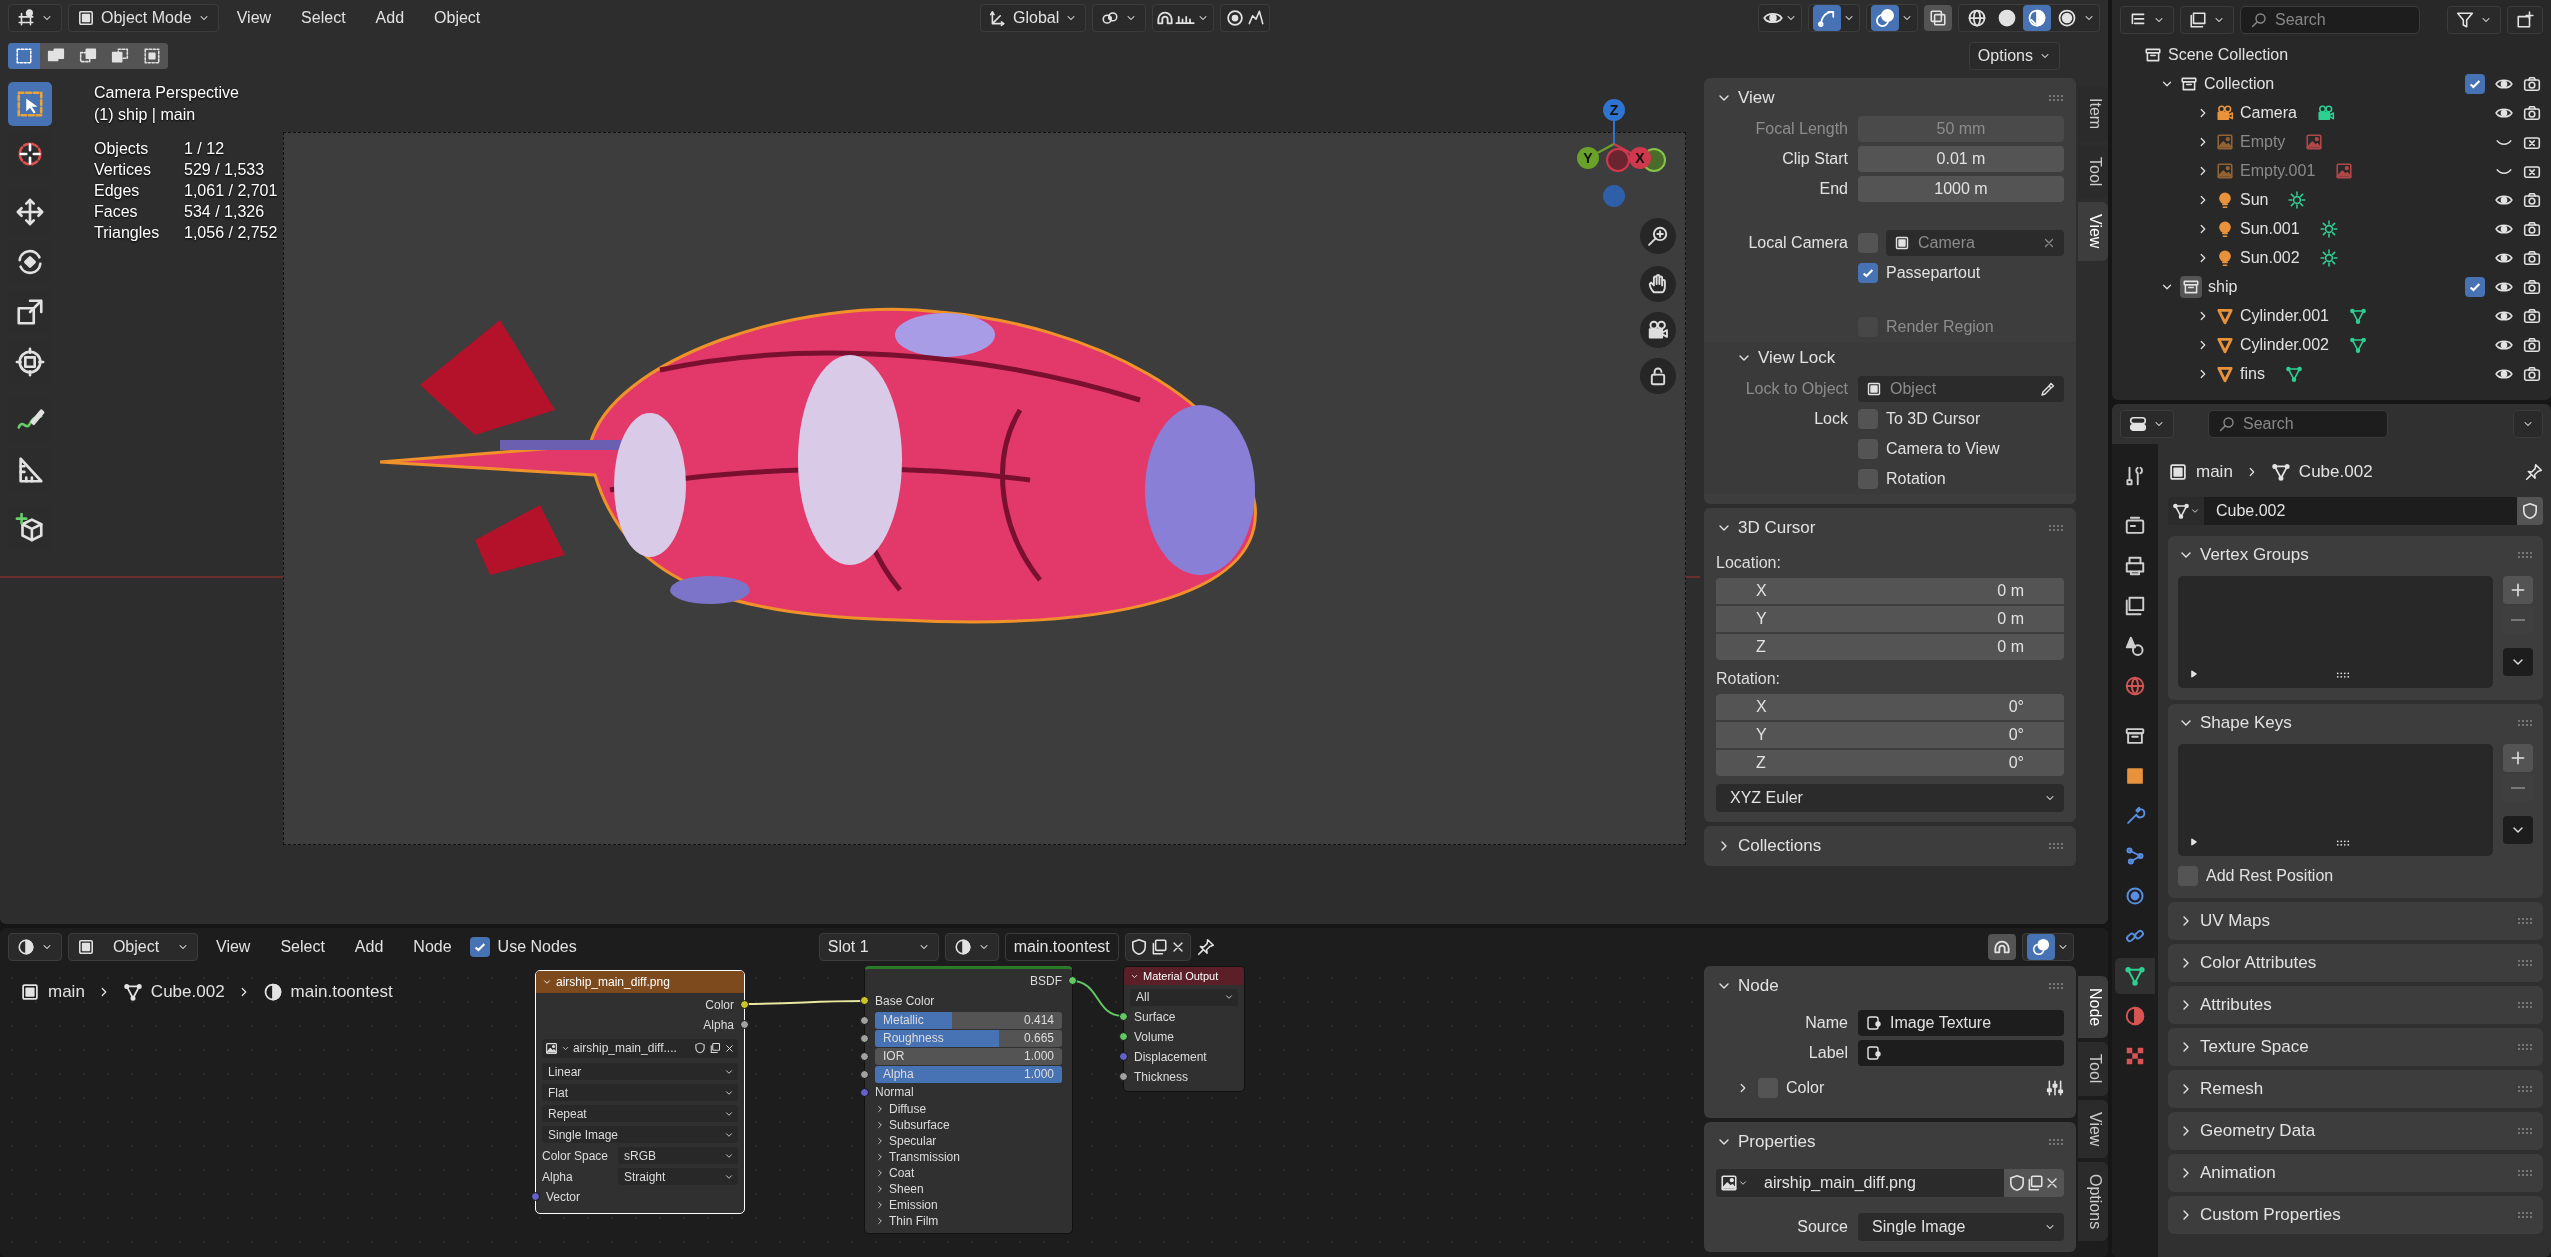 The width and height of the screenshot is (2551, 1257). I want to click on dropdown: sRGB, so click(678, 1155).